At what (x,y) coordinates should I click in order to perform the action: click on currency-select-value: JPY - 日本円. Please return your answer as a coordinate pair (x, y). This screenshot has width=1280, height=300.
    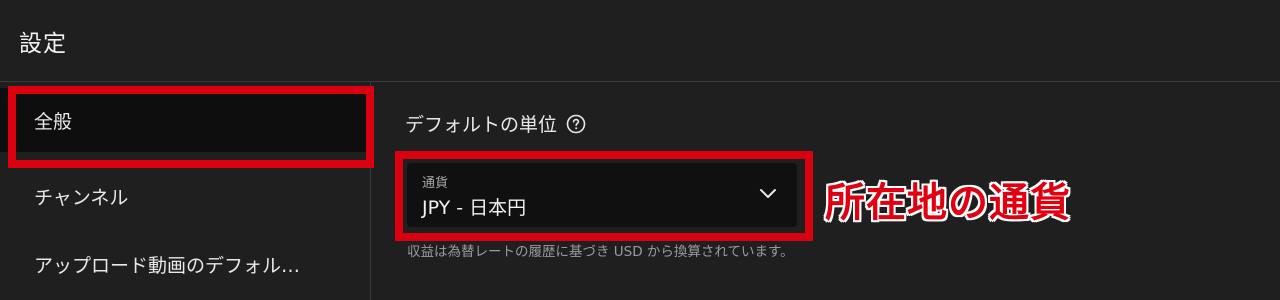
    Looking at the image, I should click on (474, 208).